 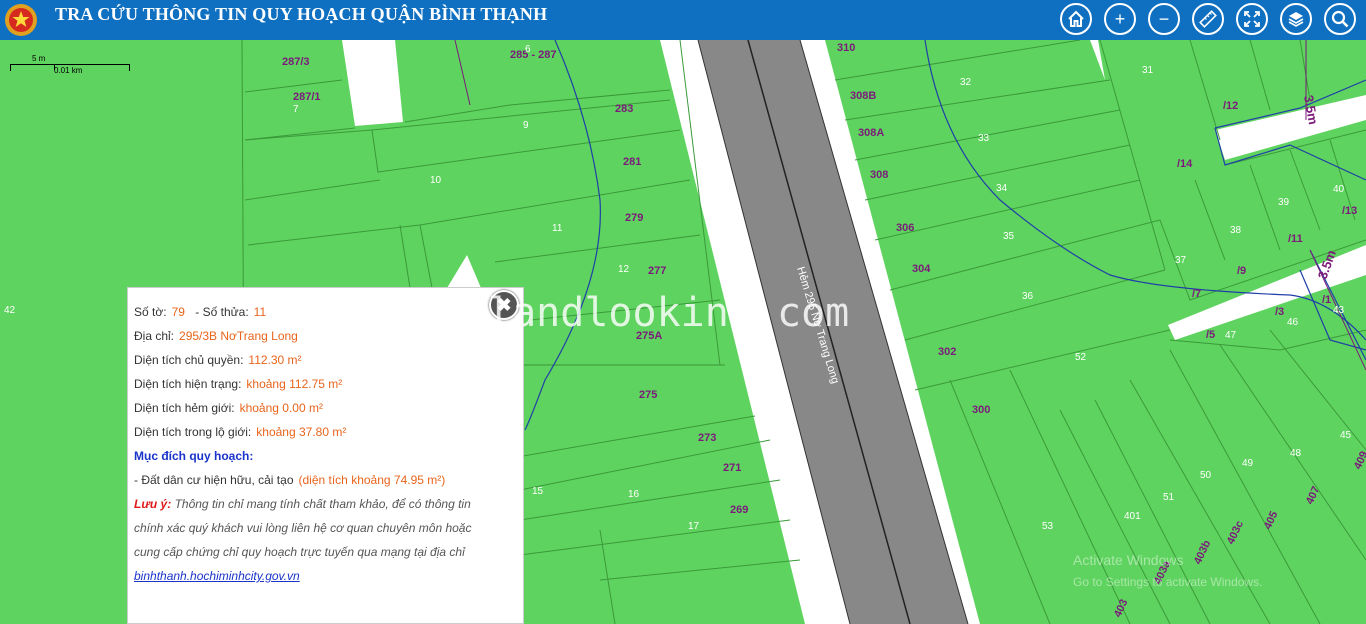 What do you see at coordinates (307, 97) in the screenshot?
I see `parcel-label: 287/1` at bounding box center [307, 97].